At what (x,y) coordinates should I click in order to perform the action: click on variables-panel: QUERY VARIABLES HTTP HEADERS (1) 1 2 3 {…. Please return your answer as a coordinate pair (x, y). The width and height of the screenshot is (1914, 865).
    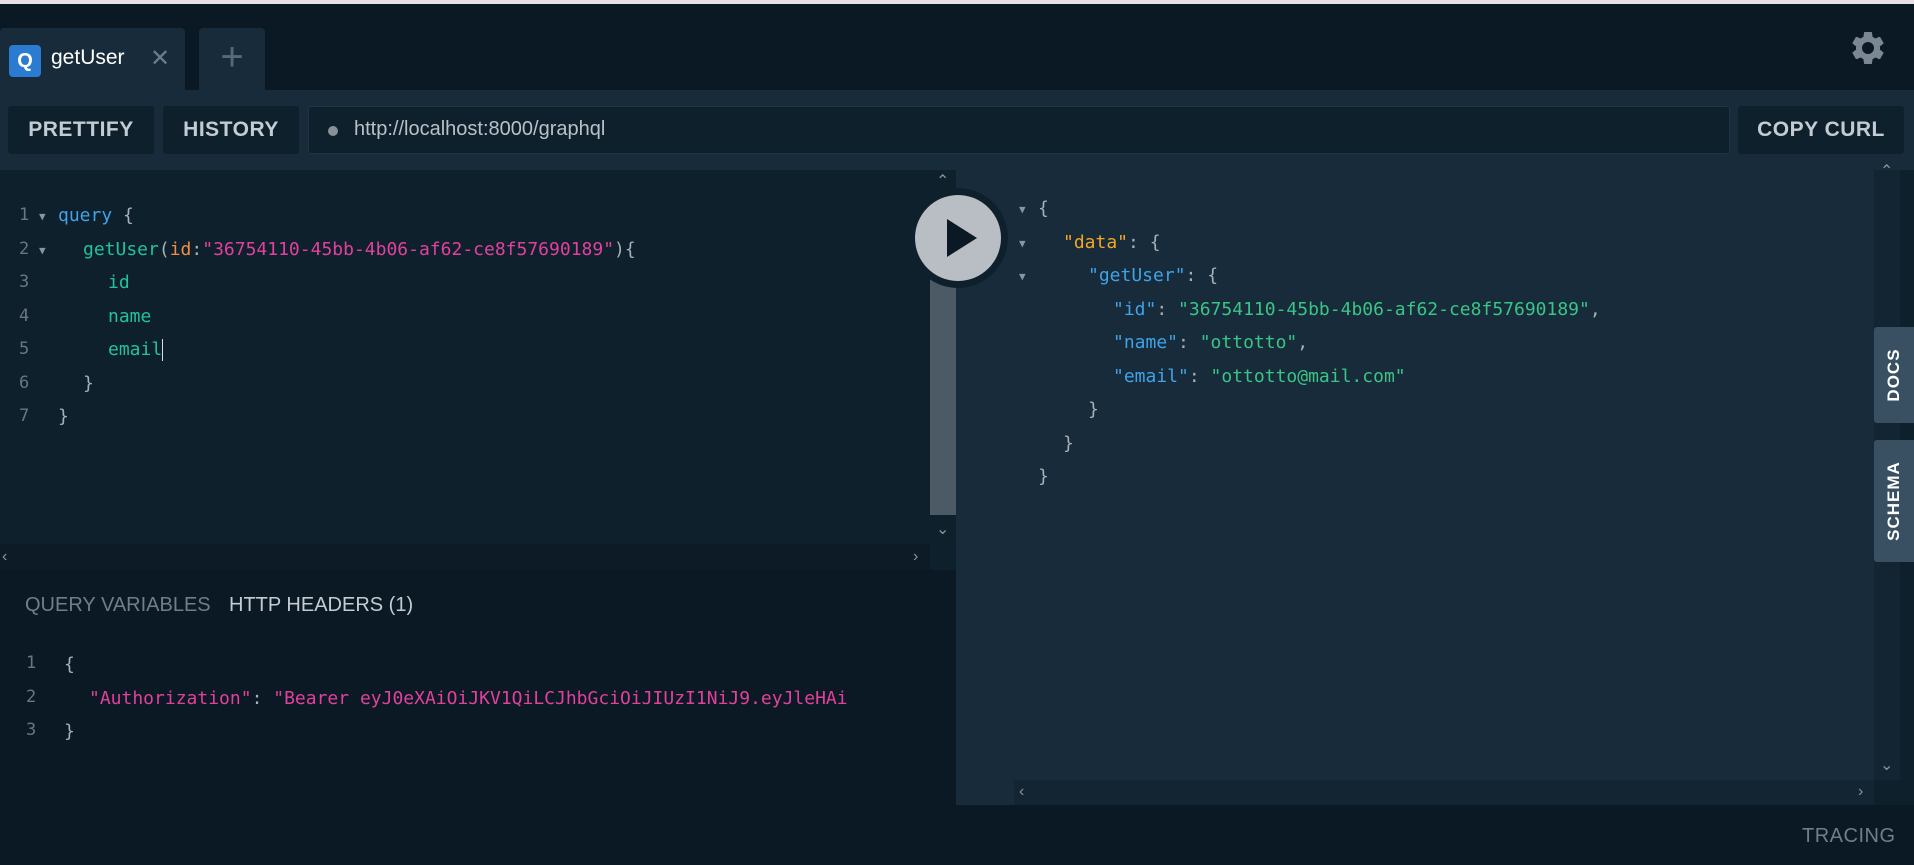
    Looking at the image, I should click on (478, 687).